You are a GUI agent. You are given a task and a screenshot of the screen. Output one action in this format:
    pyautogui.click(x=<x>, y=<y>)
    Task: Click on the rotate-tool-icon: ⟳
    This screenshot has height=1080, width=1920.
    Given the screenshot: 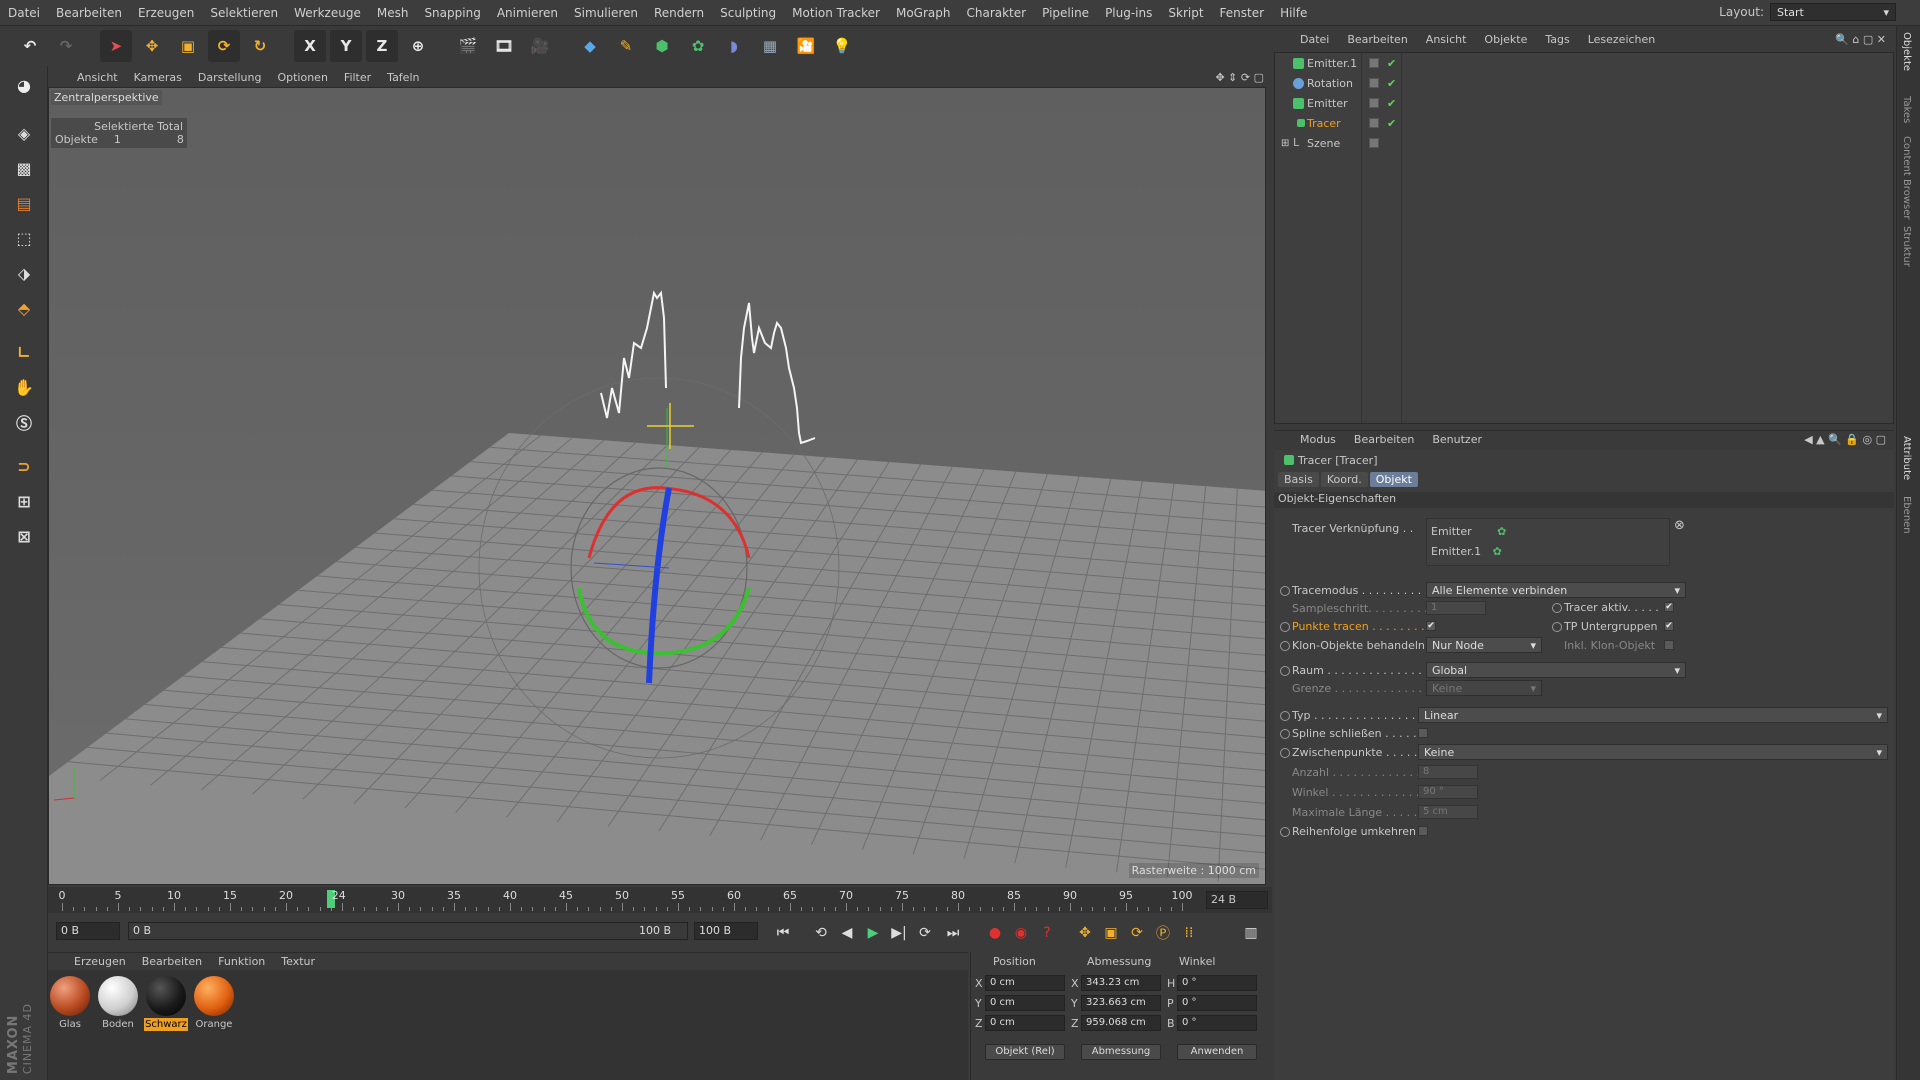 What is the action you would take?
    pyautogui.click(x=224, y=46)
    